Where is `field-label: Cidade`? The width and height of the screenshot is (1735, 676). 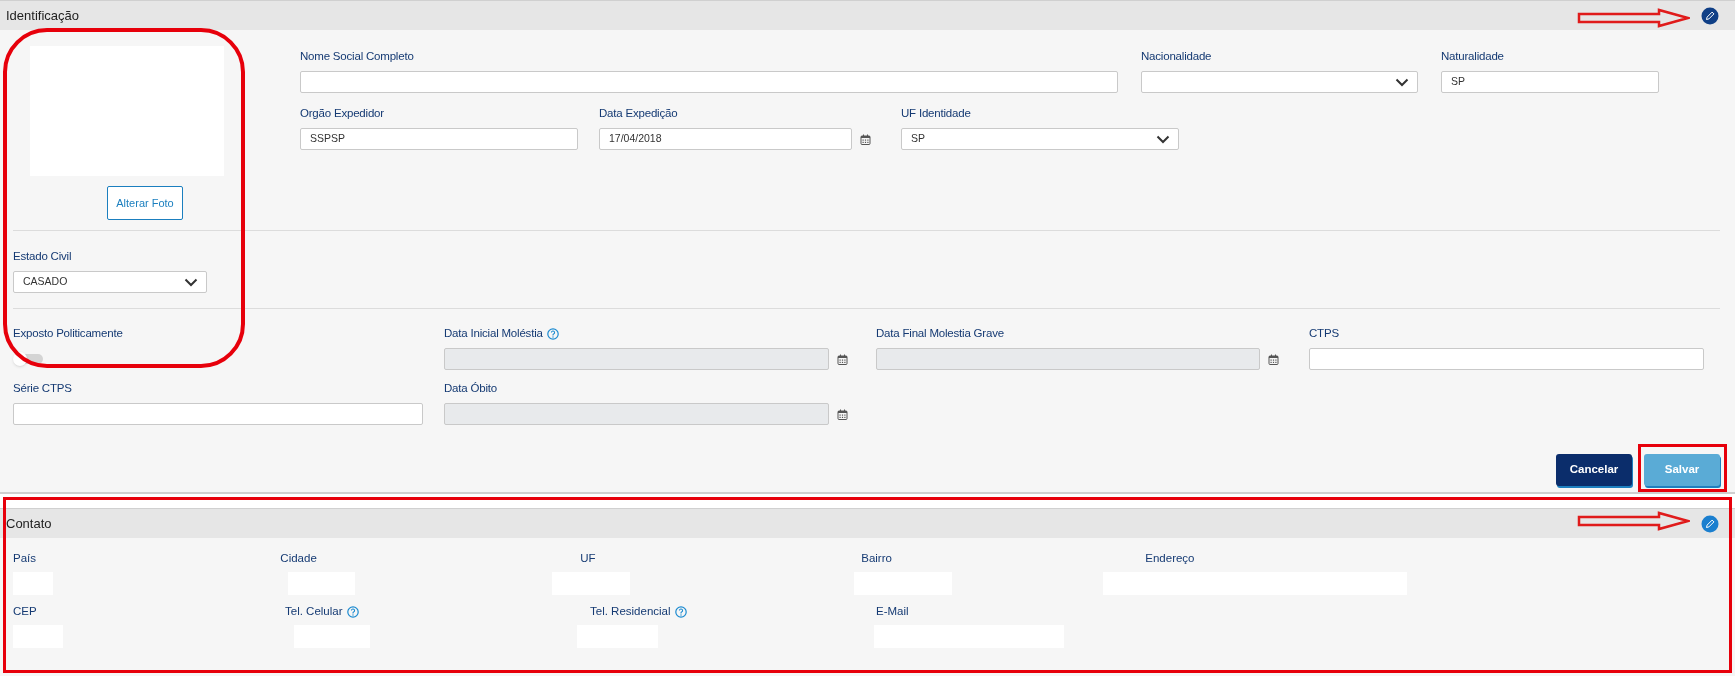
field-label: Cidade is located at coordinates (298, 559).